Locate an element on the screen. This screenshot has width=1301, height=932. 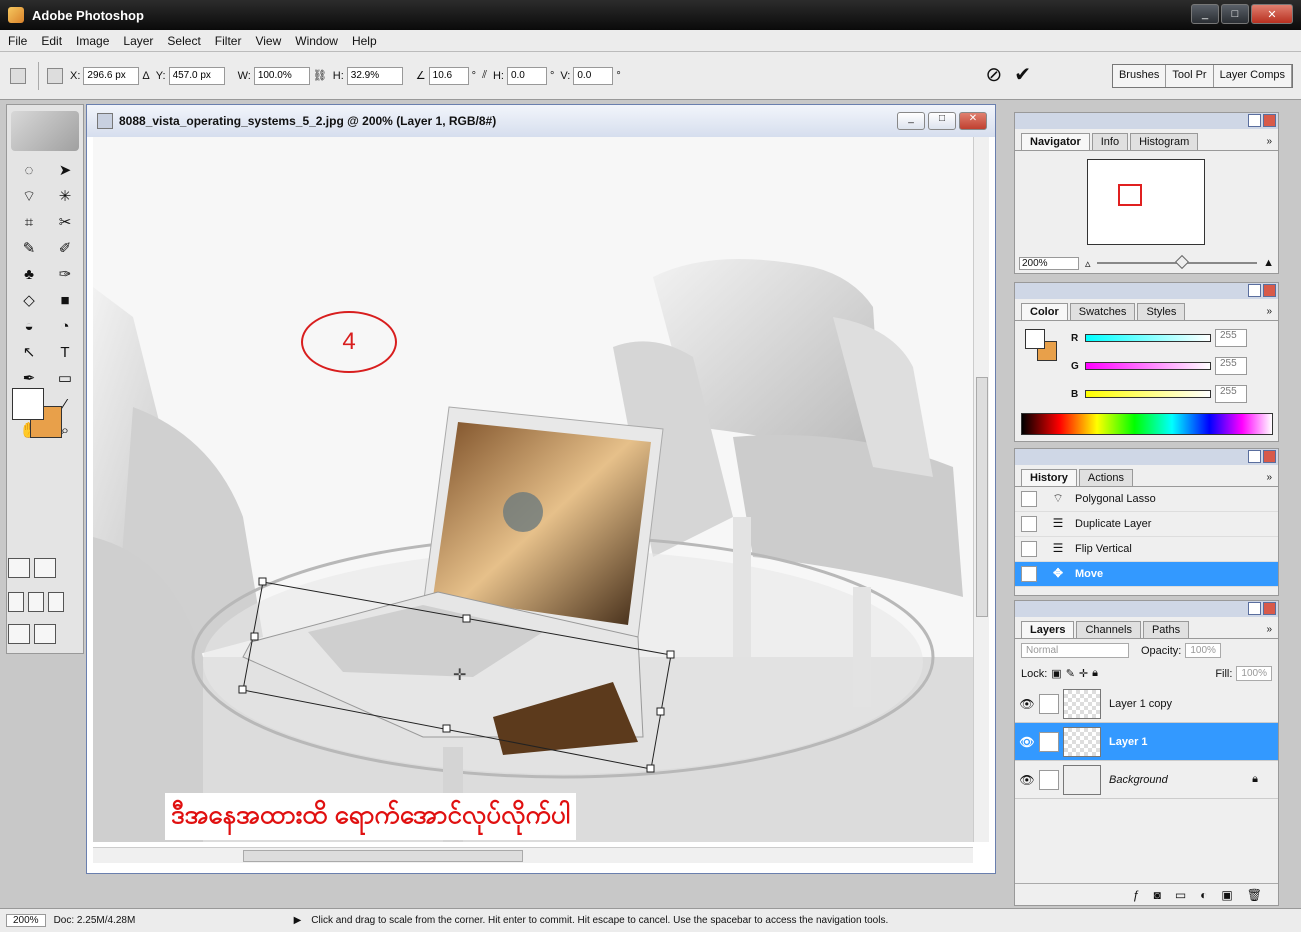
reference-point-icon is located at coordinates (55, 75).